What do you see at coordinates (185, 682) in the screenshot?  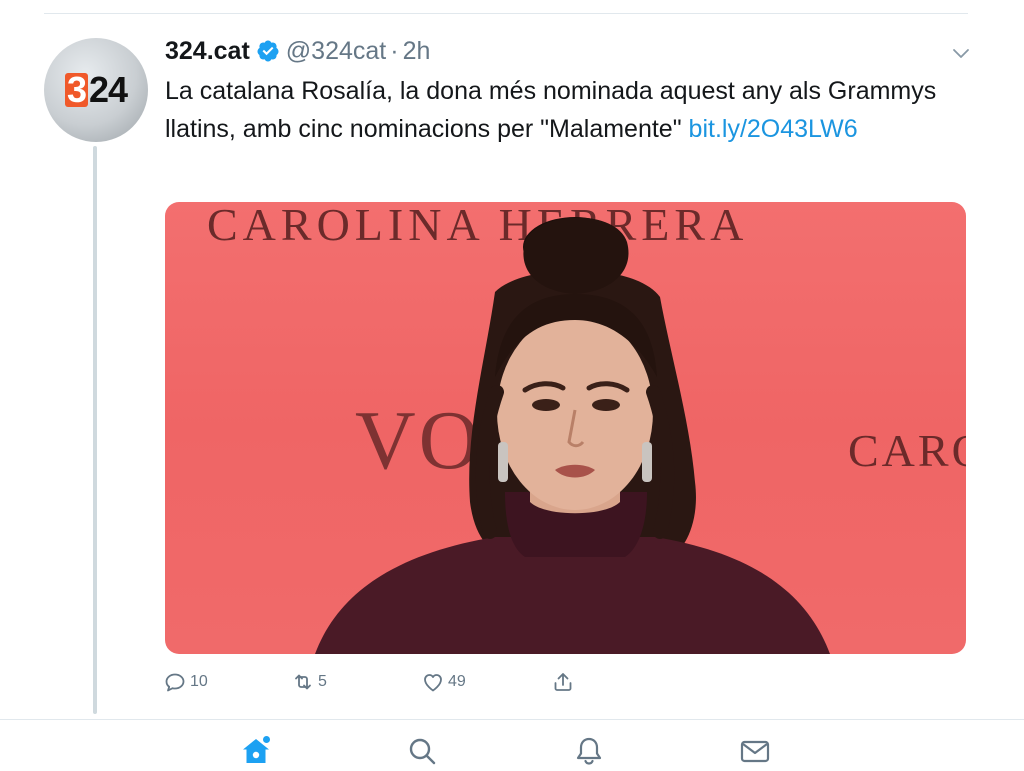 I see `reply-button: 10` at bounding box center [185, 682].